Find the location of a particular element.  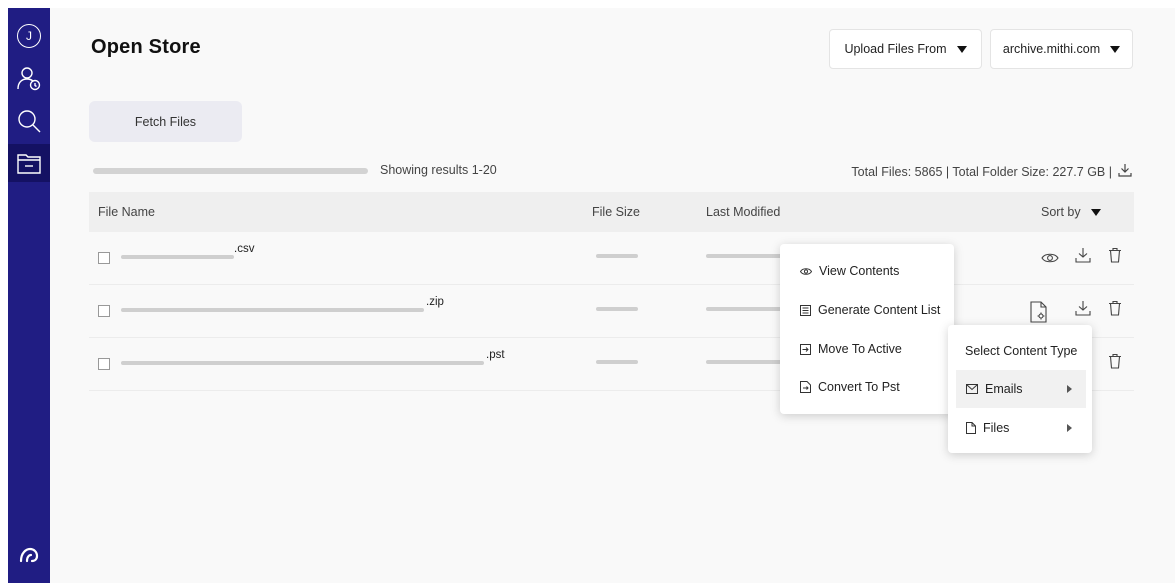

mail-icon is located at coordinates (972, 389).